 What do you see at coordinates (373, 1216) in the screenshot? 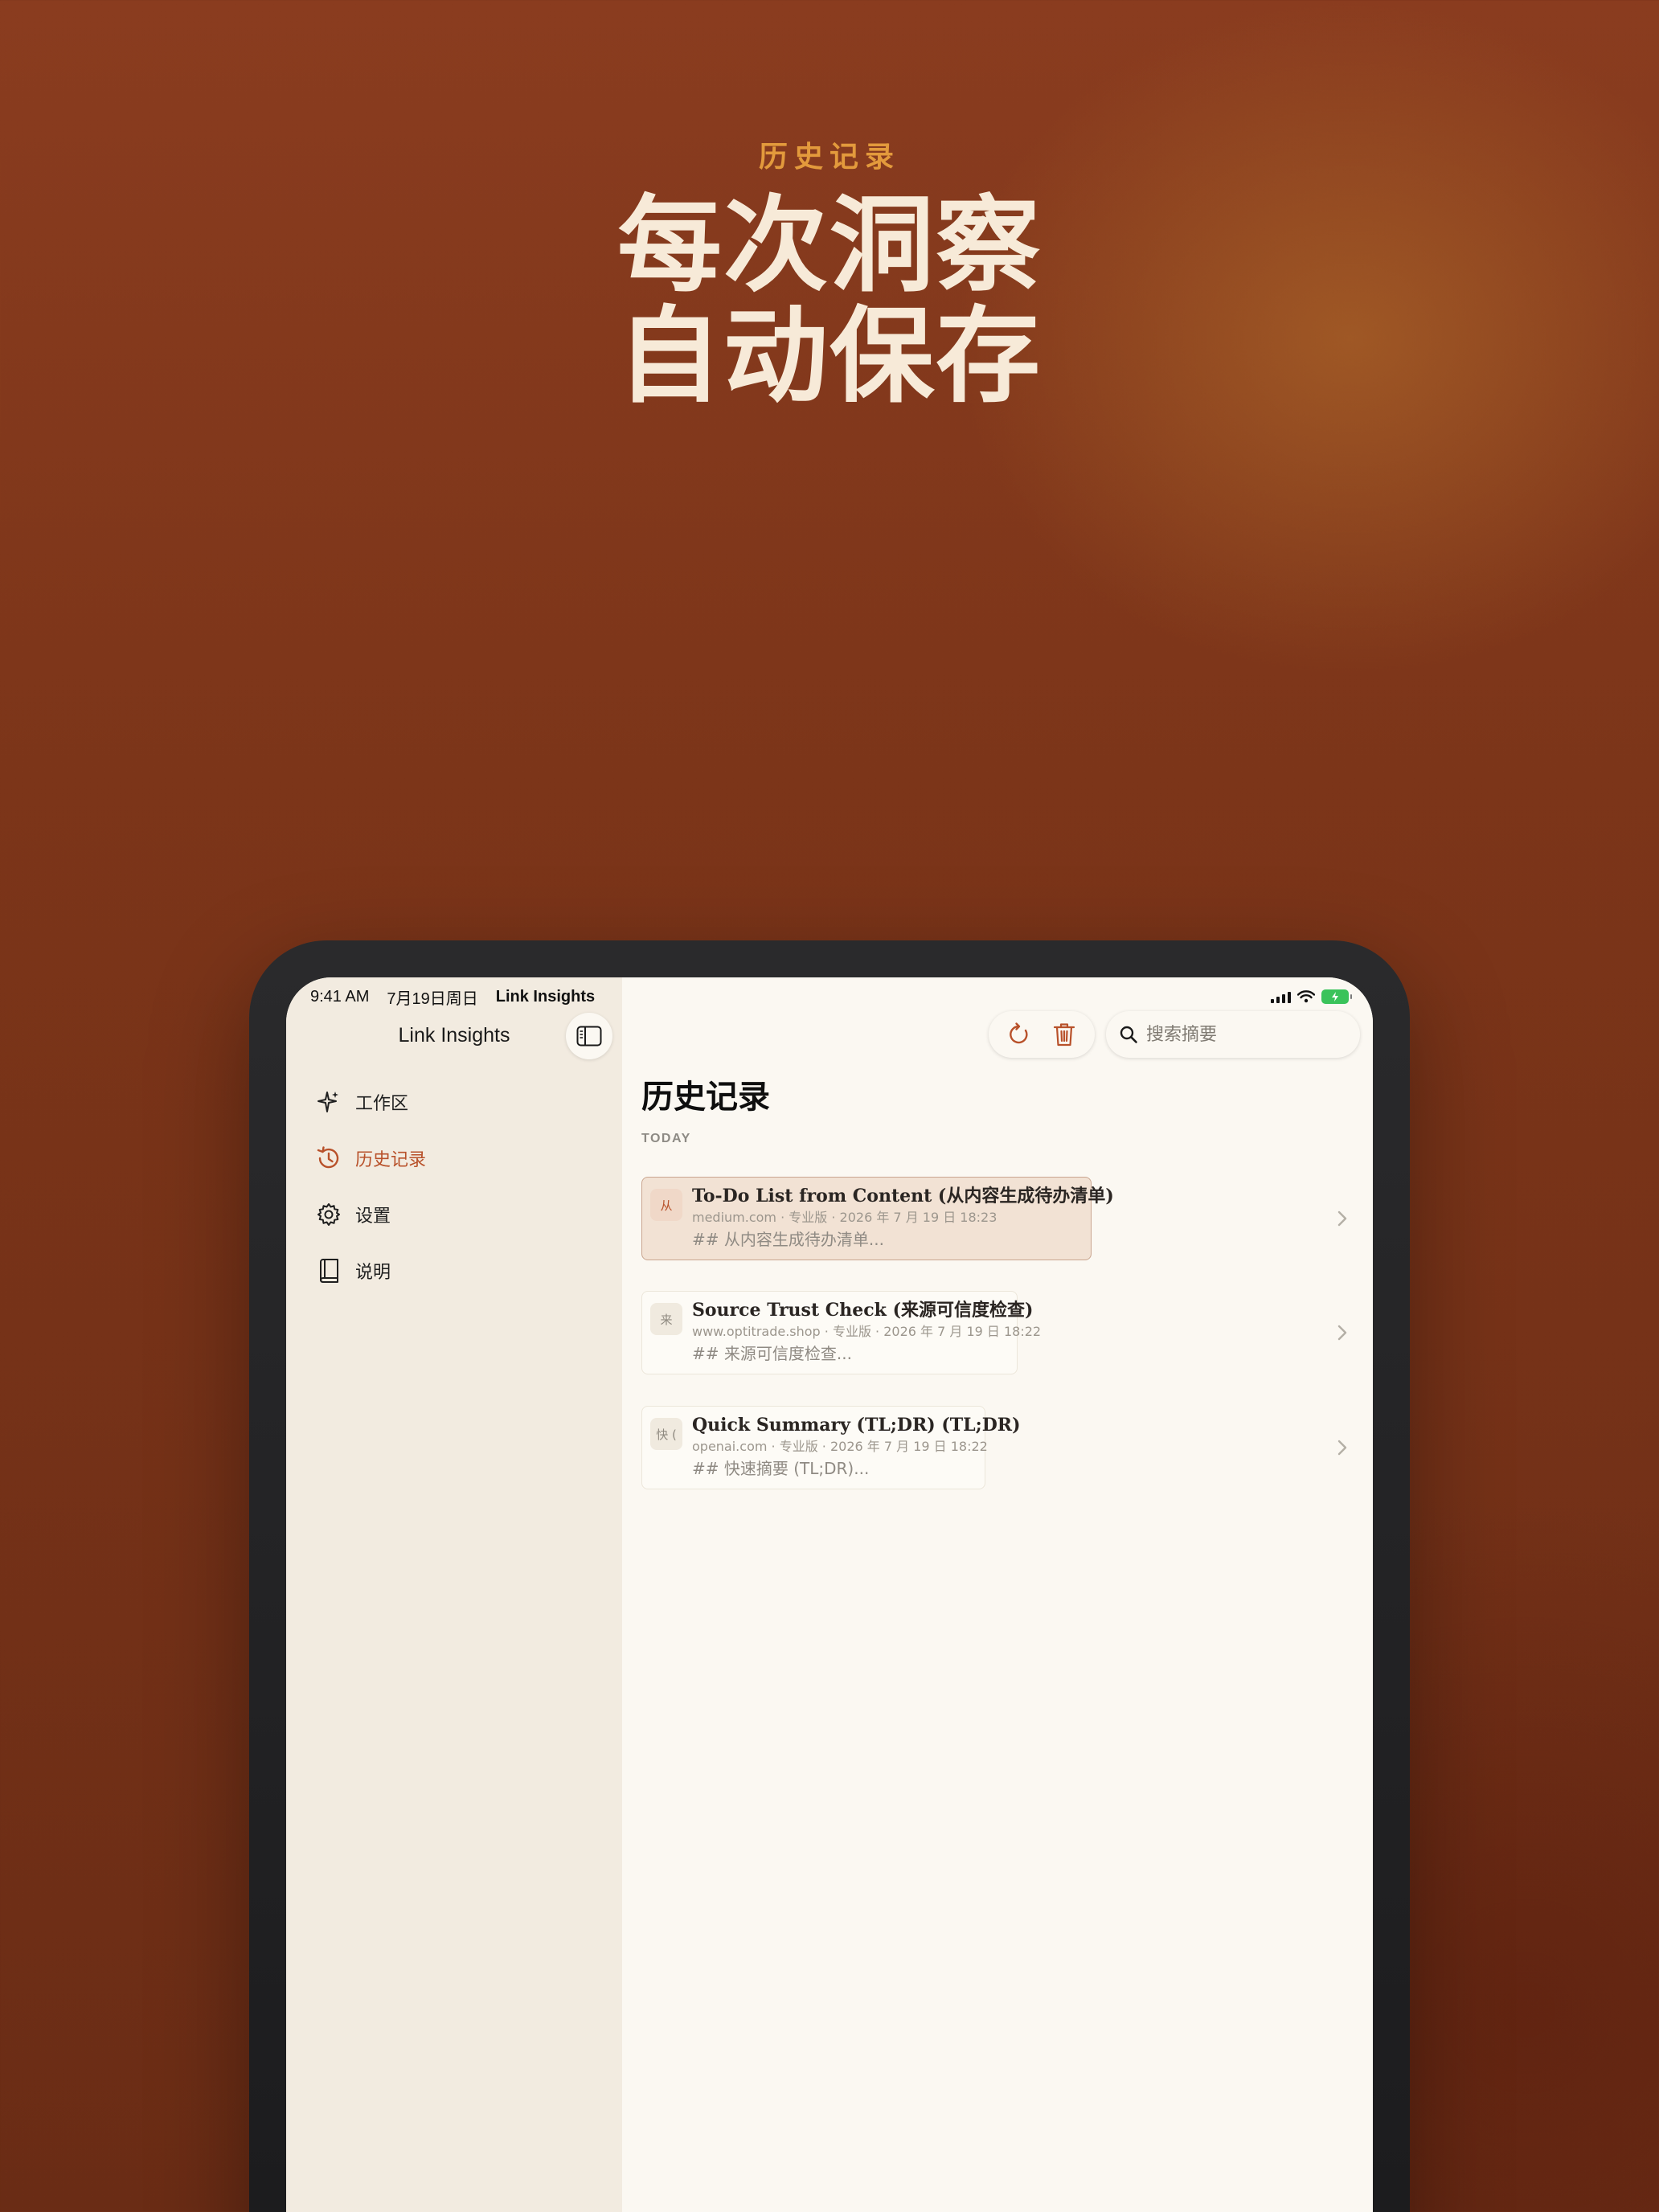
I see `sidebar-item-label: 设置` at bounding box center [373, 1216].